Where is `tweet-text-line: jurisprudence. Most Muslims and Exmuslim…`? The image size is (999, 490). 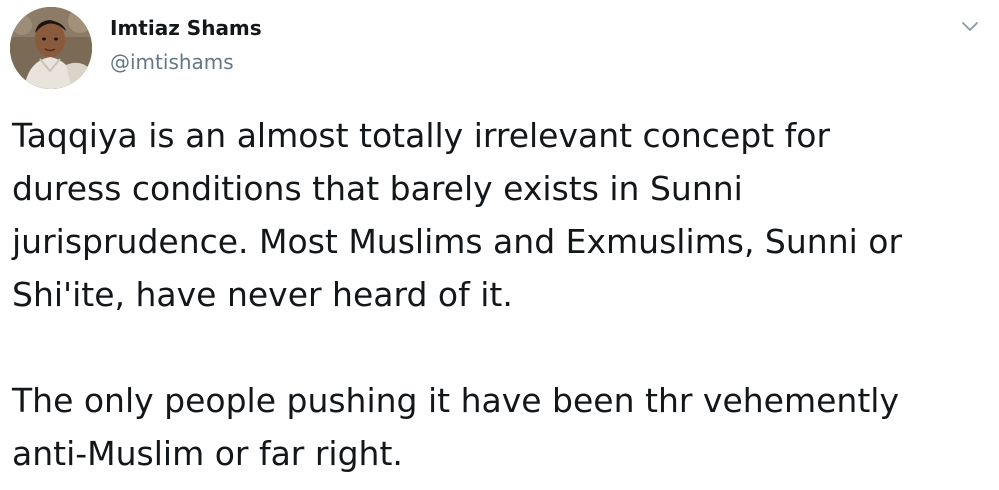
tweet-text-line: jurisprudence. Most Muslims and Exmuslim… is located at coordinates (457, 241).